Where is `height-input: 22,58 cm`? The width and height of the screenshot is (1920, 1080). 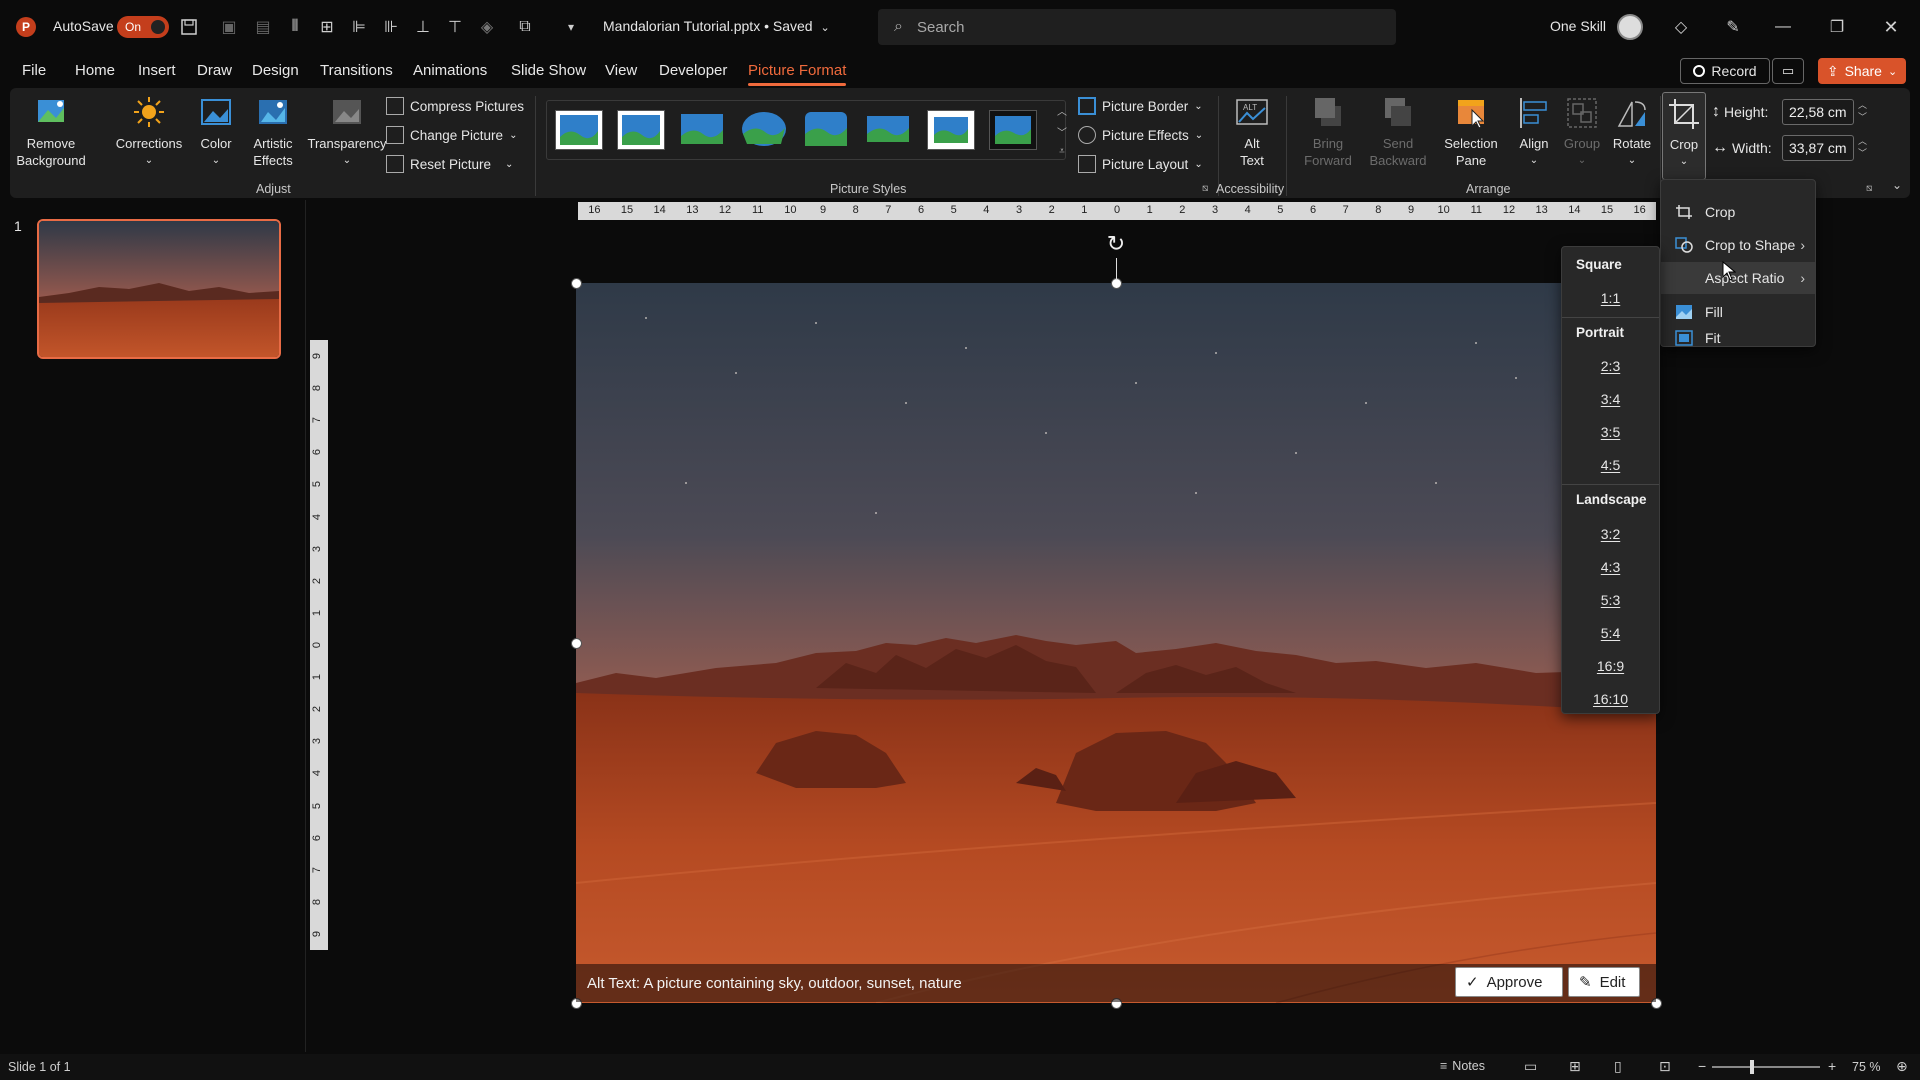
height-input: 22,58 cm is located at coordinates (1818, 112).